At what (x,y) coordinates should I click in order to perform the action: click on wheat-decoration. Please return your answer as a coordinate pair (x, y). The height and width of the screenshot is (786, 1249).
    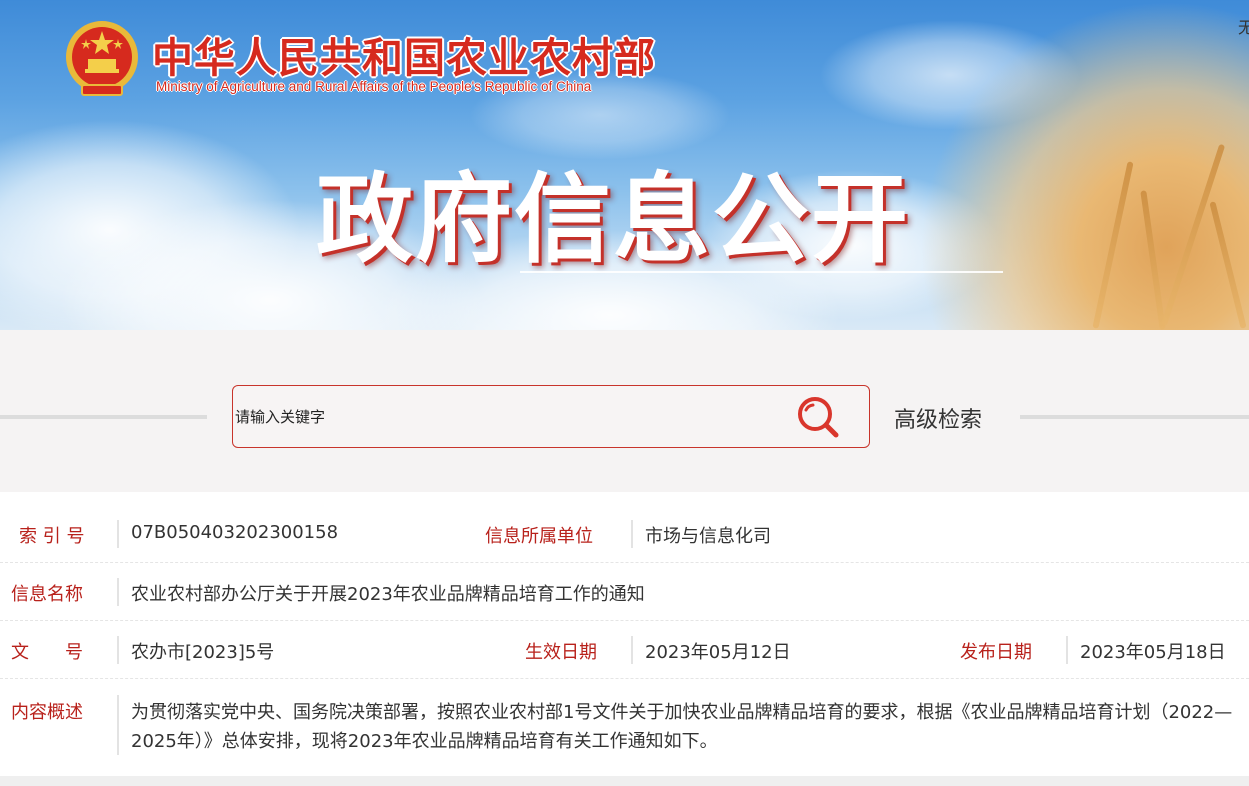
    Looking at the image, I should click on (1084, 165).